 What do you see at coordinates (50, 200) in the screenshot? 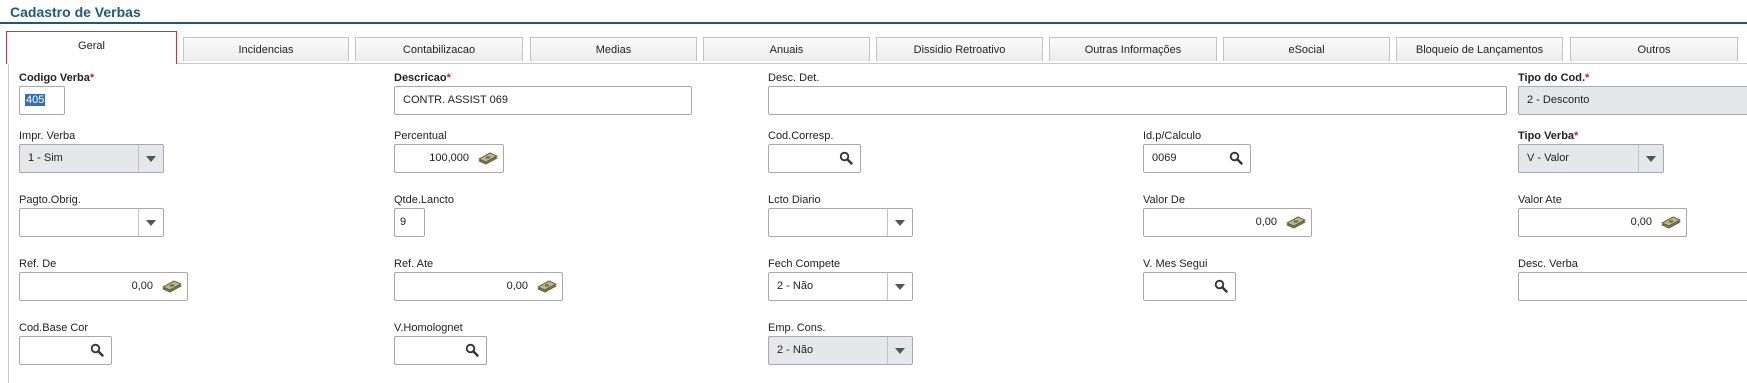
I see `pagto-obrig-label: Pagto.Obrig.` at bounding box center [50, 200].